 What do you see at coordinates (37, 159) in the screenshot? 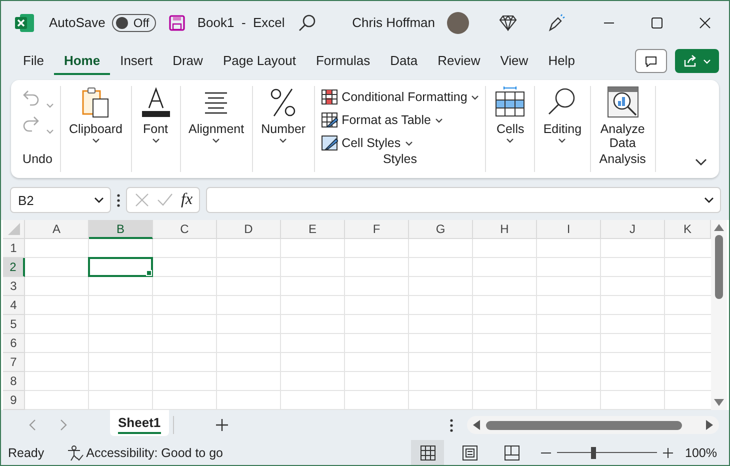
I see `group-label: Undo` at bounding box center [37, 159].